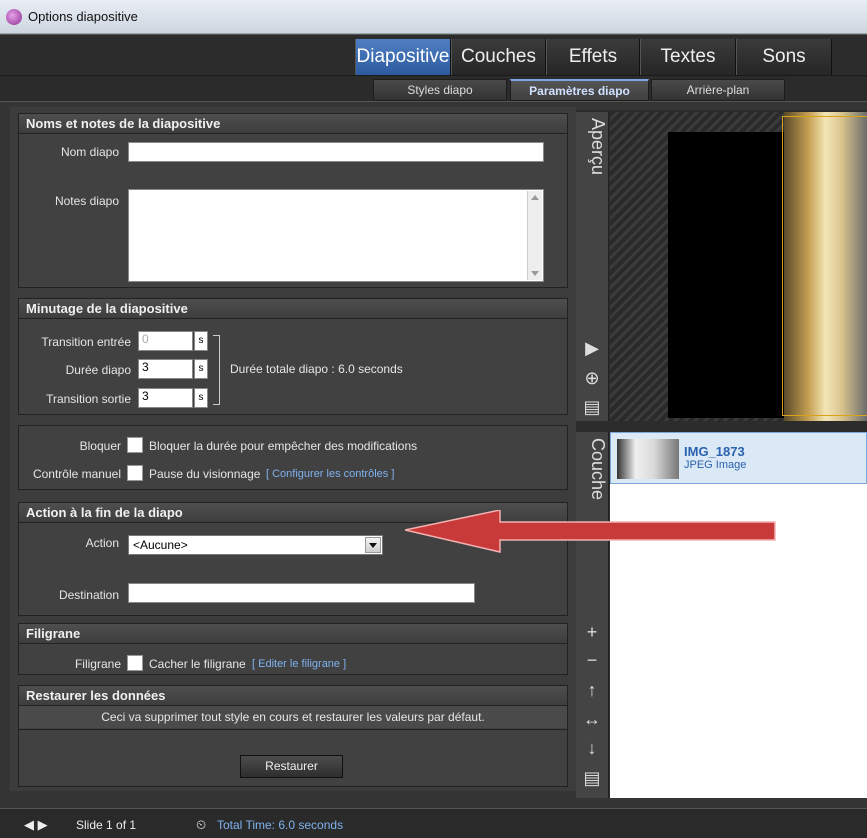 The image size is (867, 838). I want to click on select-tool-icon: ▤, so click(592, 407).